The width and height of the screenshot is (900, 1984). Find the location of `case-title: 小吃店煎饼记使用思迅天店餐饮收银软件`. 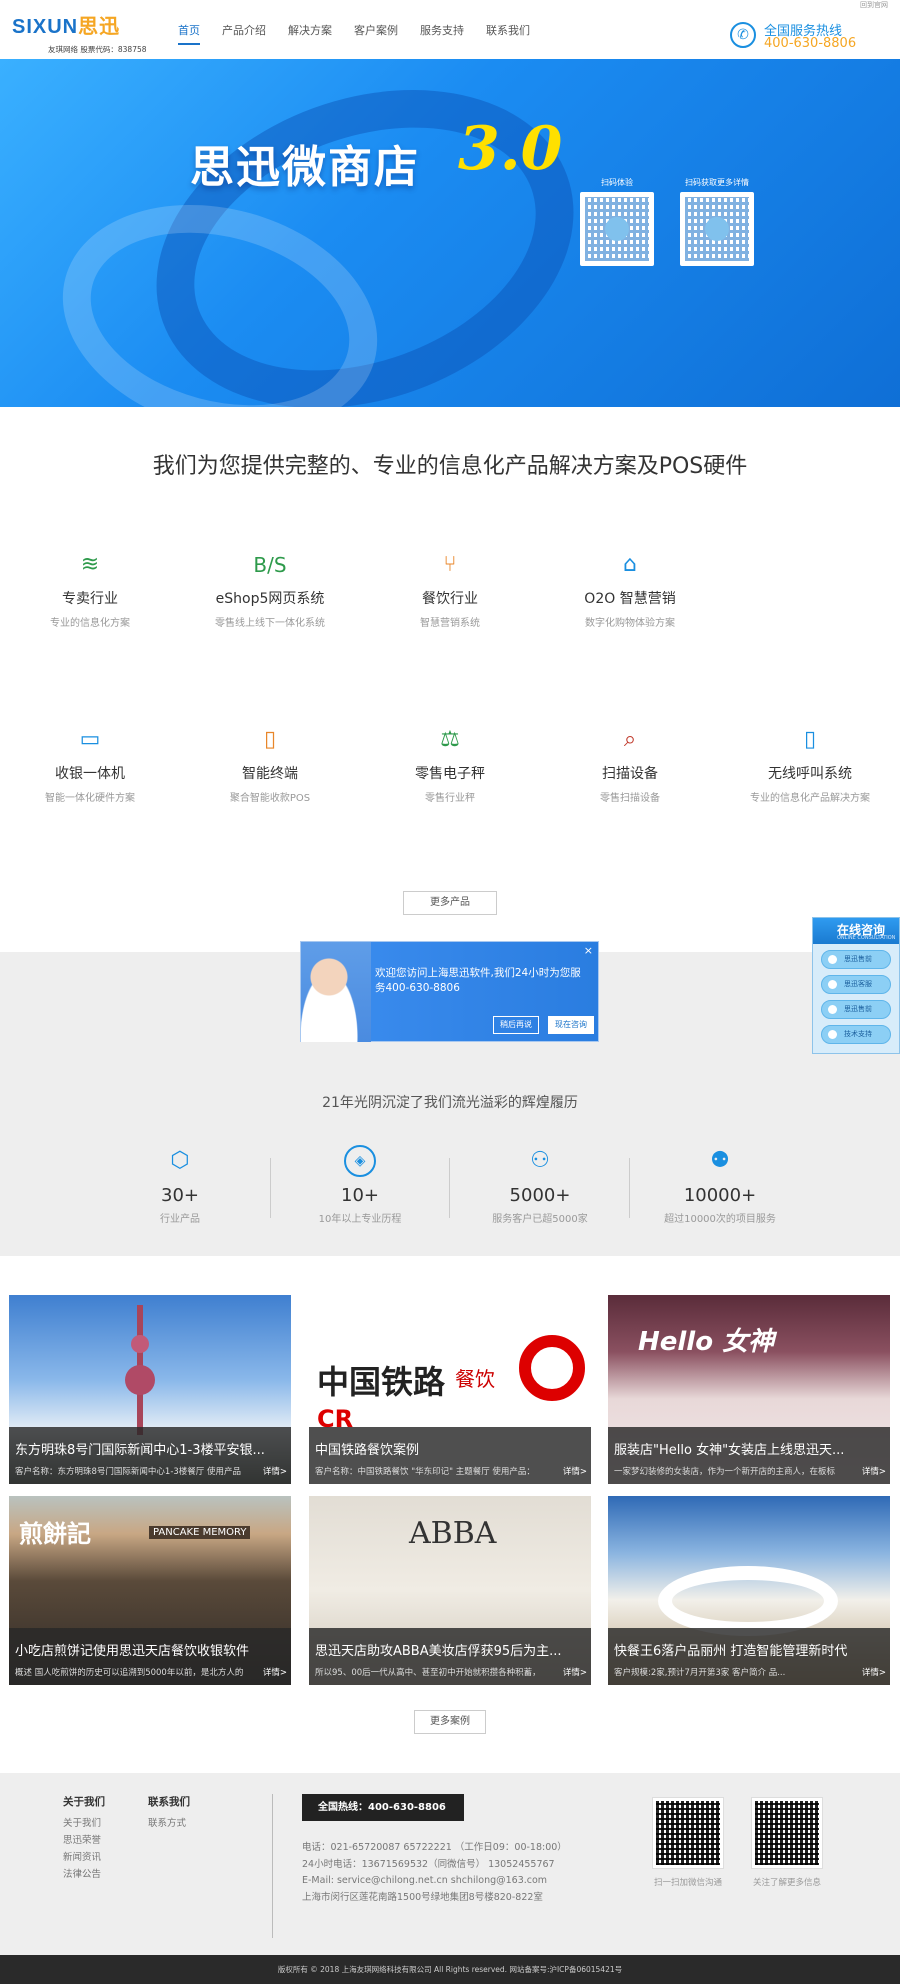

case-title: 小吃店煎饼记使用思迅天店餐饮收银软件 is located at coordinates (132, 1651).